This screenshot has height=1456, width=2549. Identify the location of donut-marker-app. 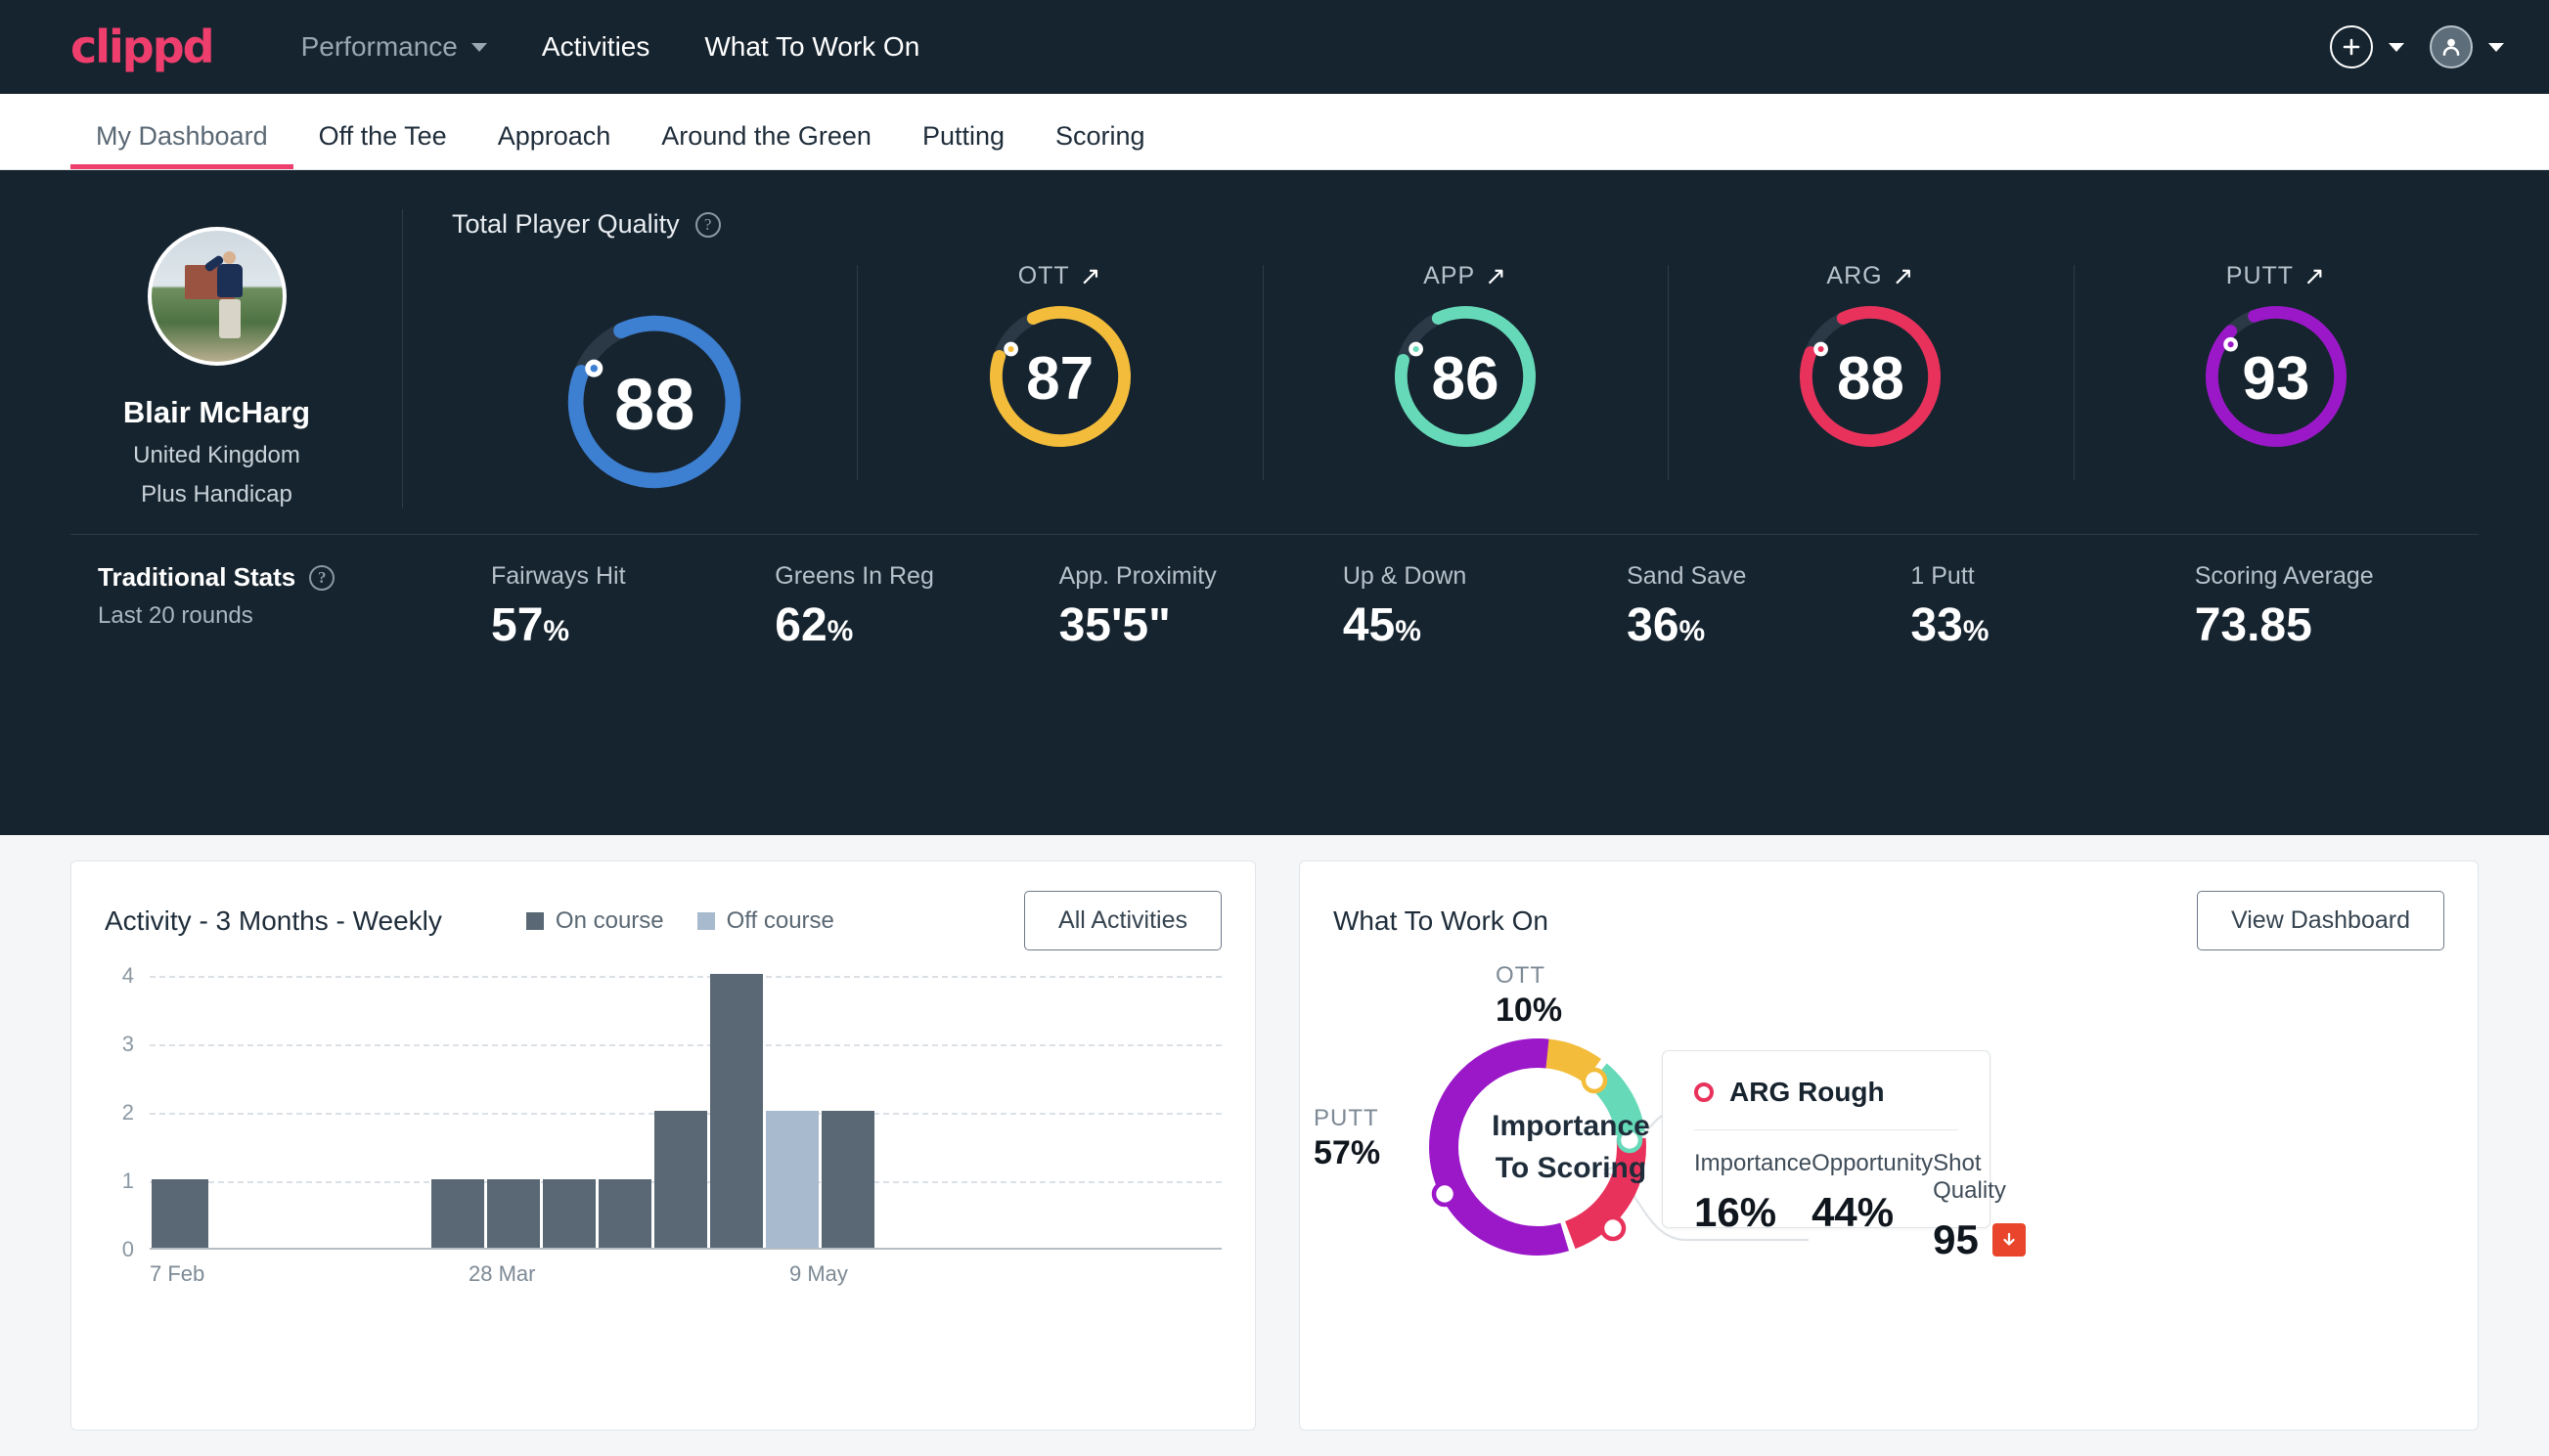
(1629, 1140).